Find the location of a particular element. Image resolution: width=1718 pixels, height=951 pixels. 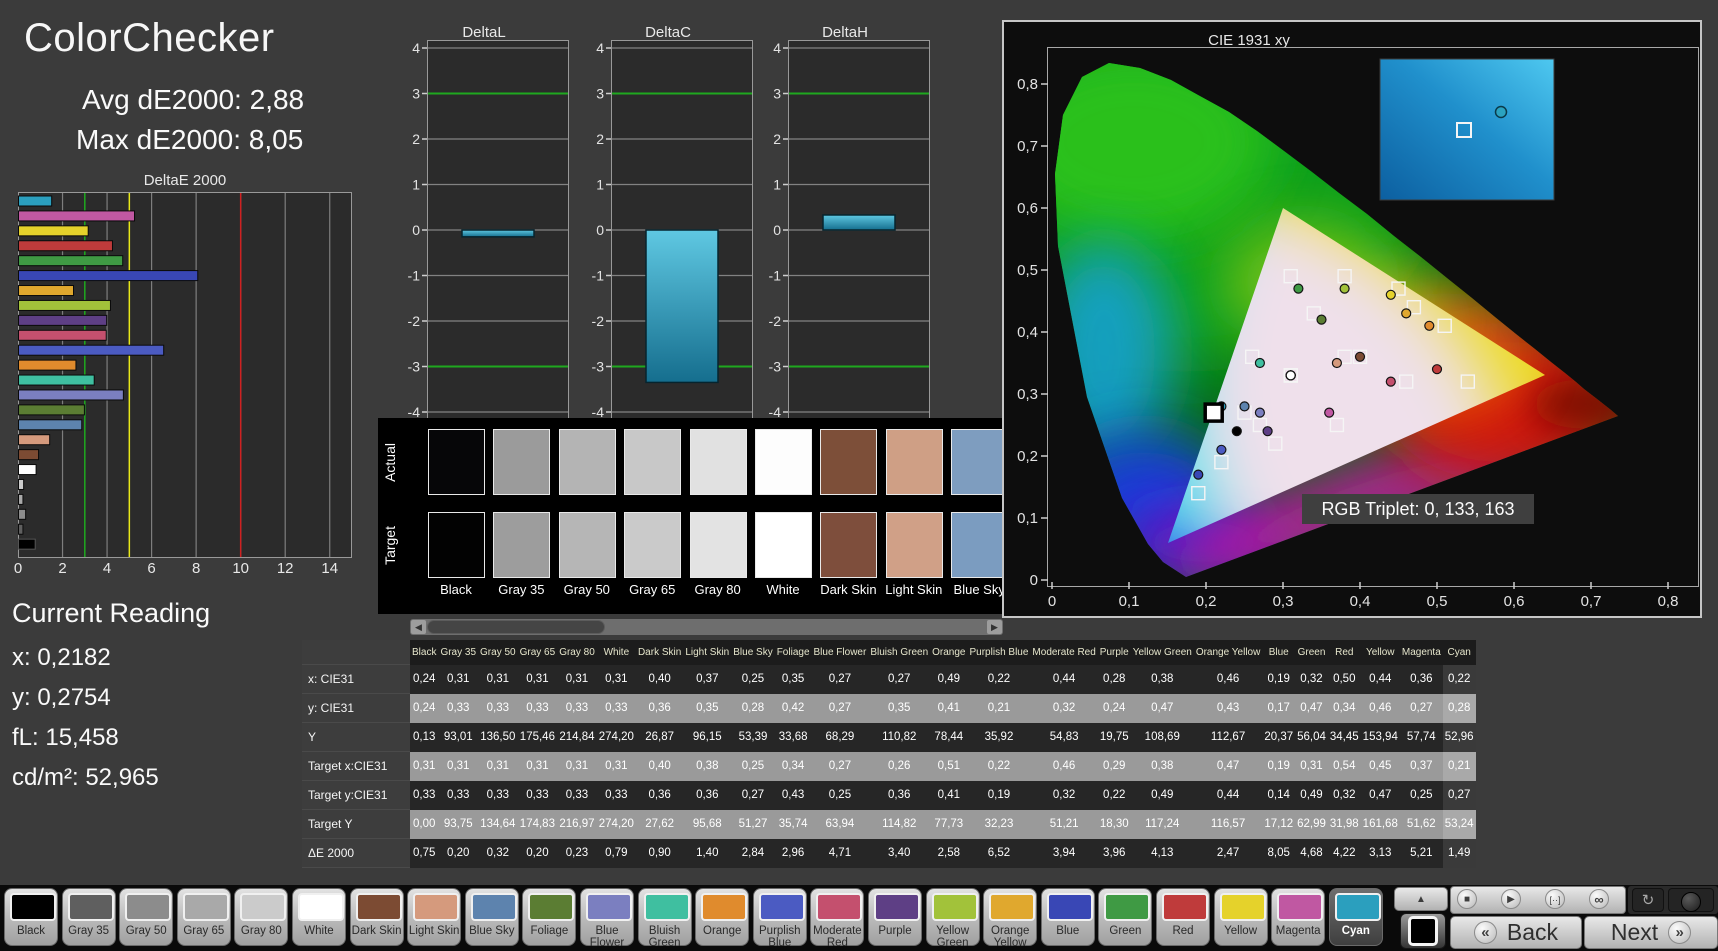

patch-button-gray-80: Gray 80 is located at coordinates (261, 917).